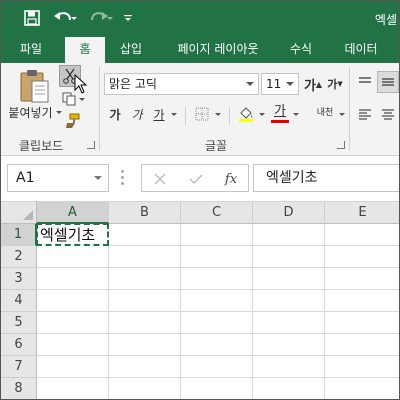 The width and height of the screenshot is (400, 400). I want to click on font-size-select: 11, so click(280, 84).